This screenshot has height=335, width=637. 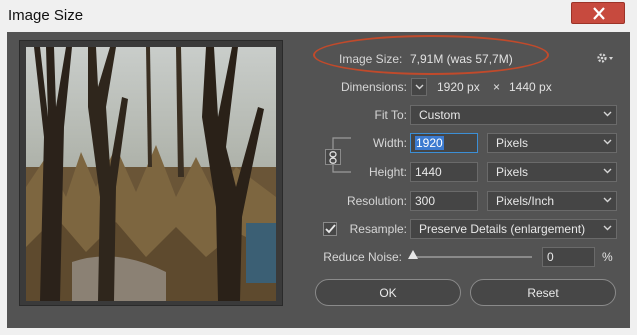 I want to click on width-value: 1920, so click(x=429, y=143).